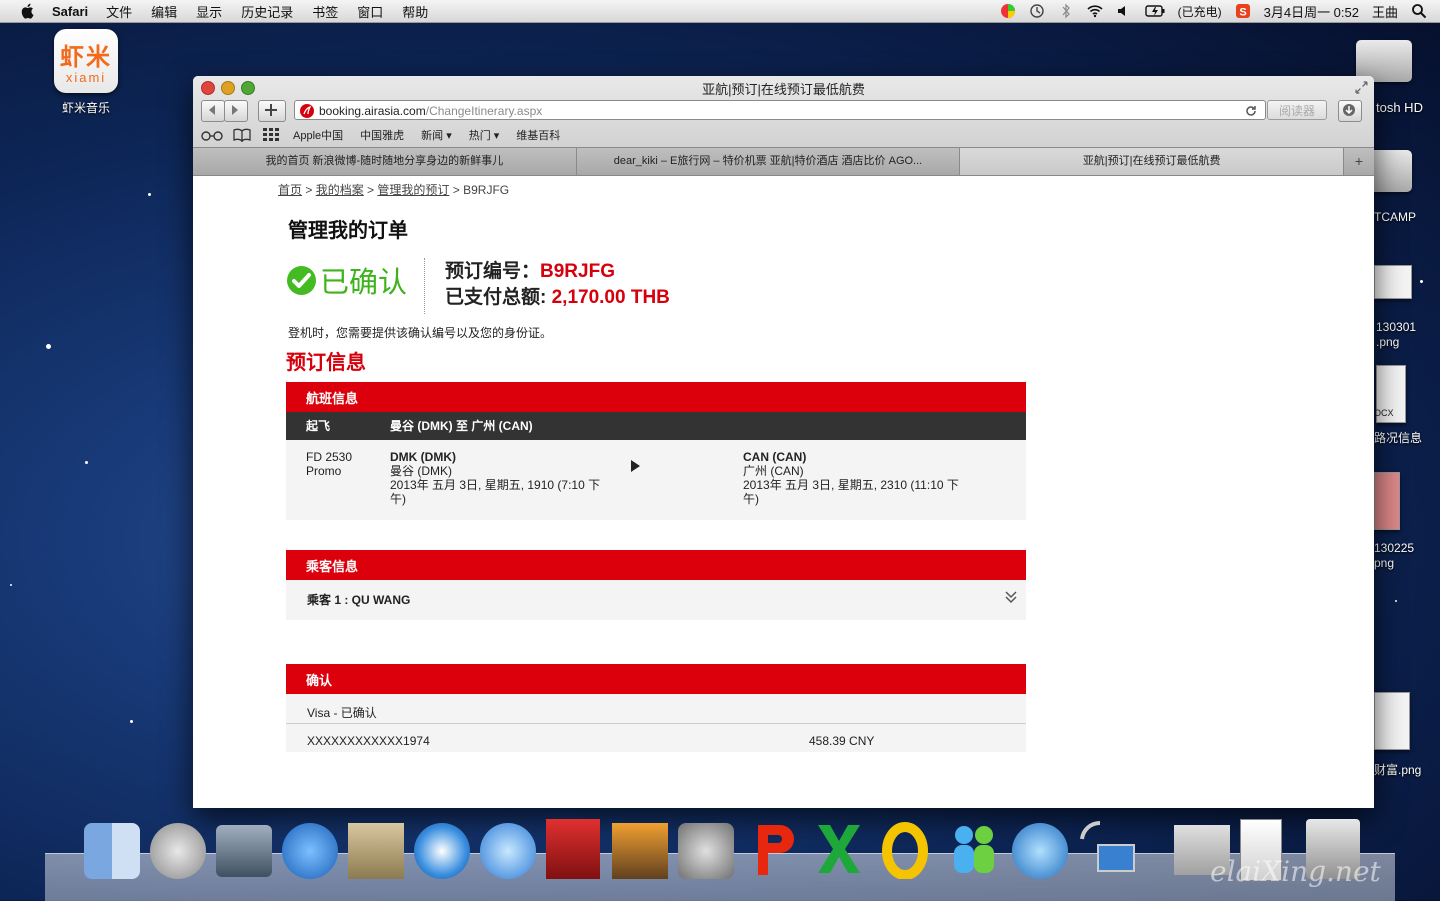  Describe the element at coordinates (213, 111) in the screenshot. I see `back-button` at that location.